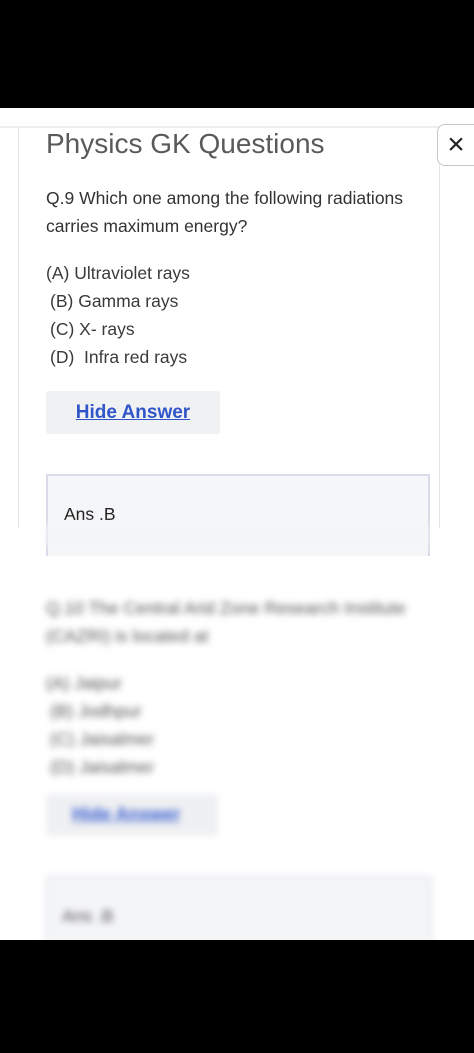 The image size is (474, 1053). I want to click on close-icon: ×, so click(456, 144).